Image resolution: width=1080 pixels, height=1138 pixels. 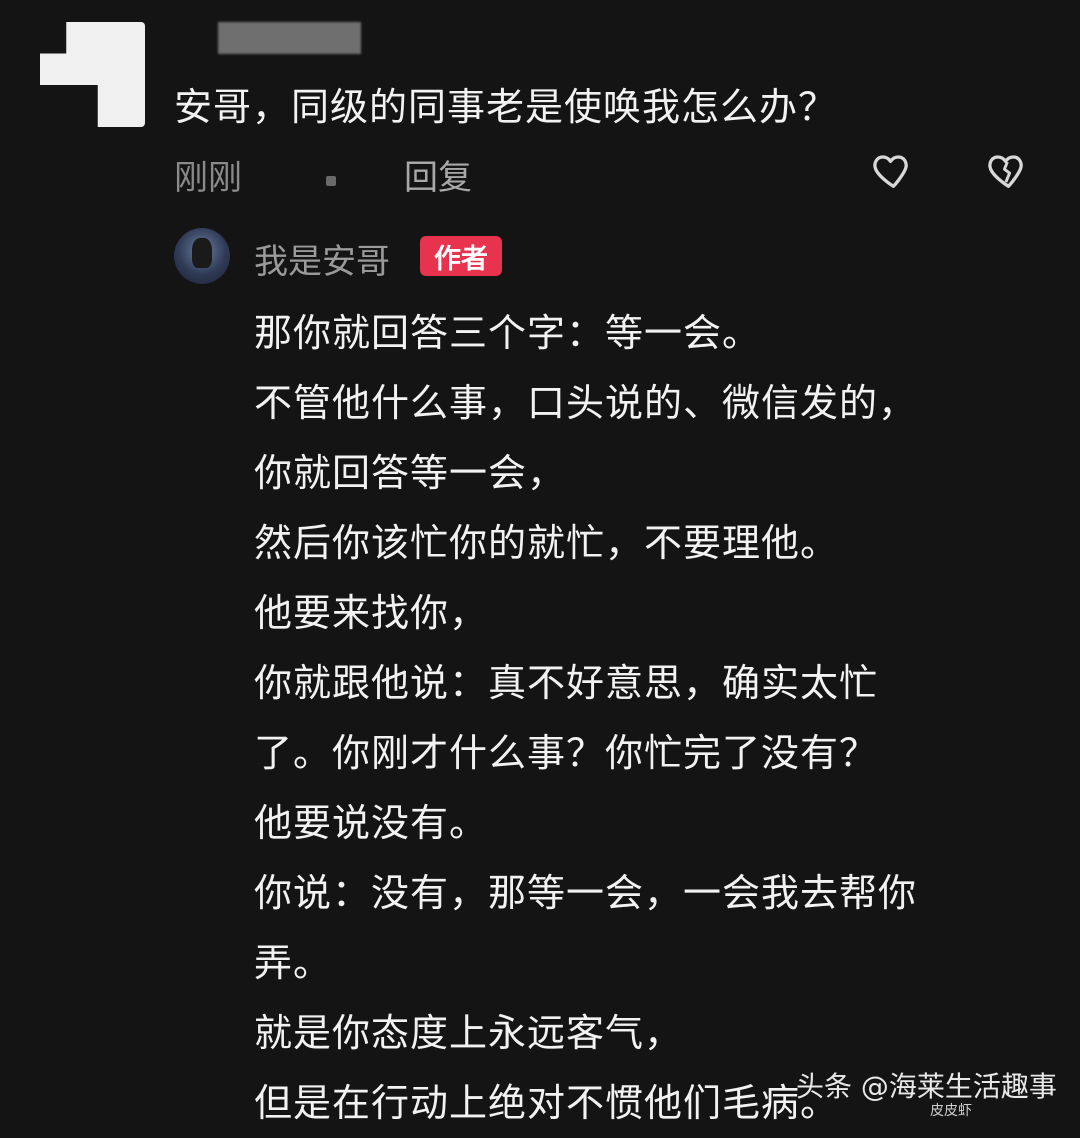 I want to click on source-watermark-sub: 皮皮虾, so click(x=951, y=1111).